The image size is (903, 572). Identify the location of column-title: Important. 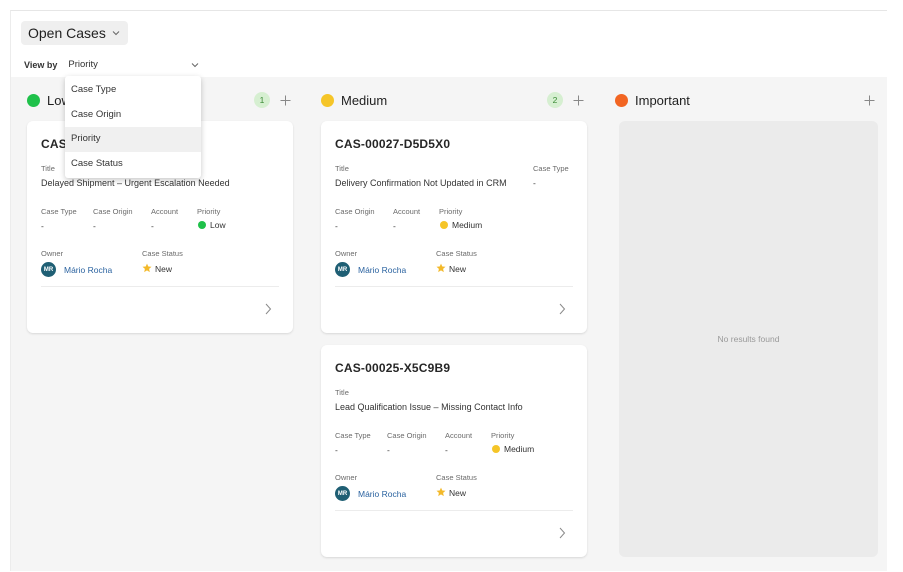
(662, 100).